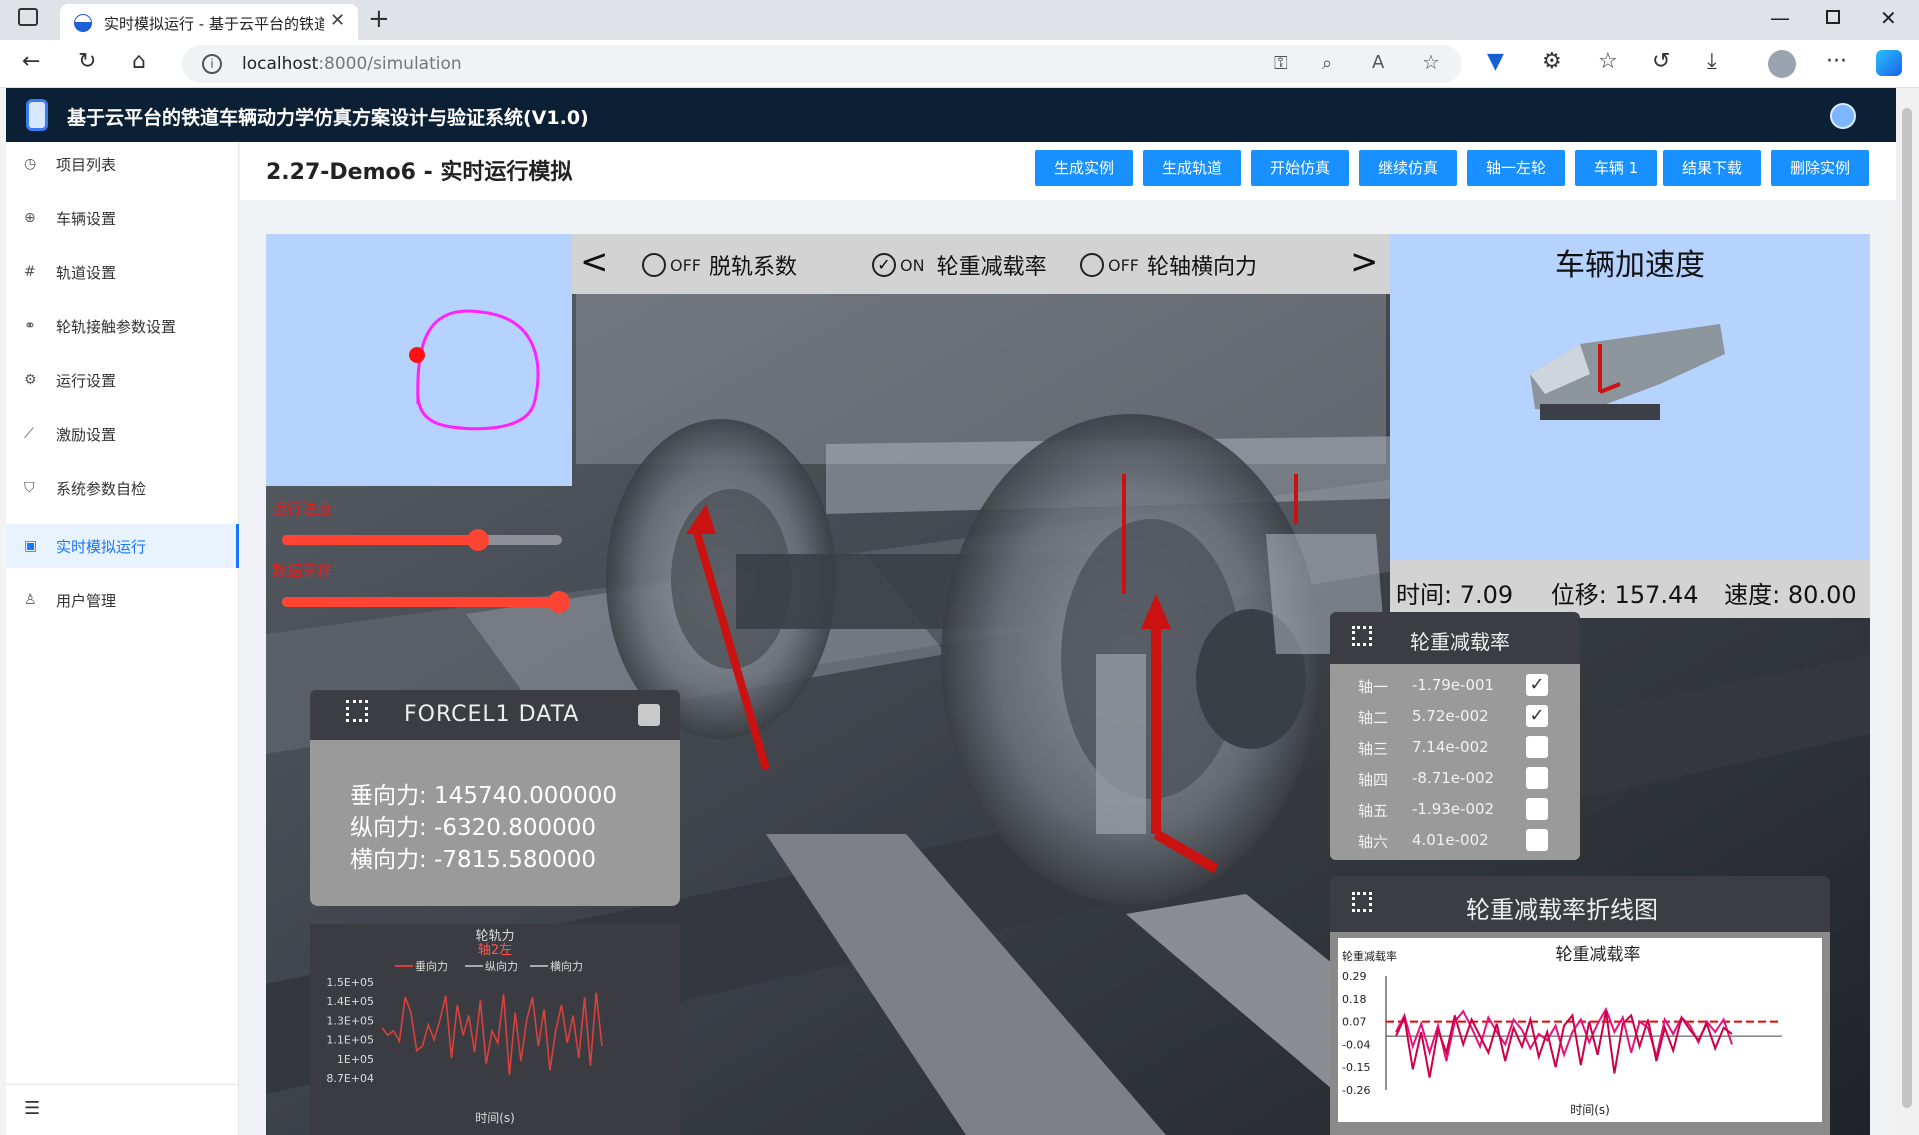 The image size is (1919, 1135). I want to click on toggle-lateral-force: OFF 轮轴横向力, so click(1168, 265).